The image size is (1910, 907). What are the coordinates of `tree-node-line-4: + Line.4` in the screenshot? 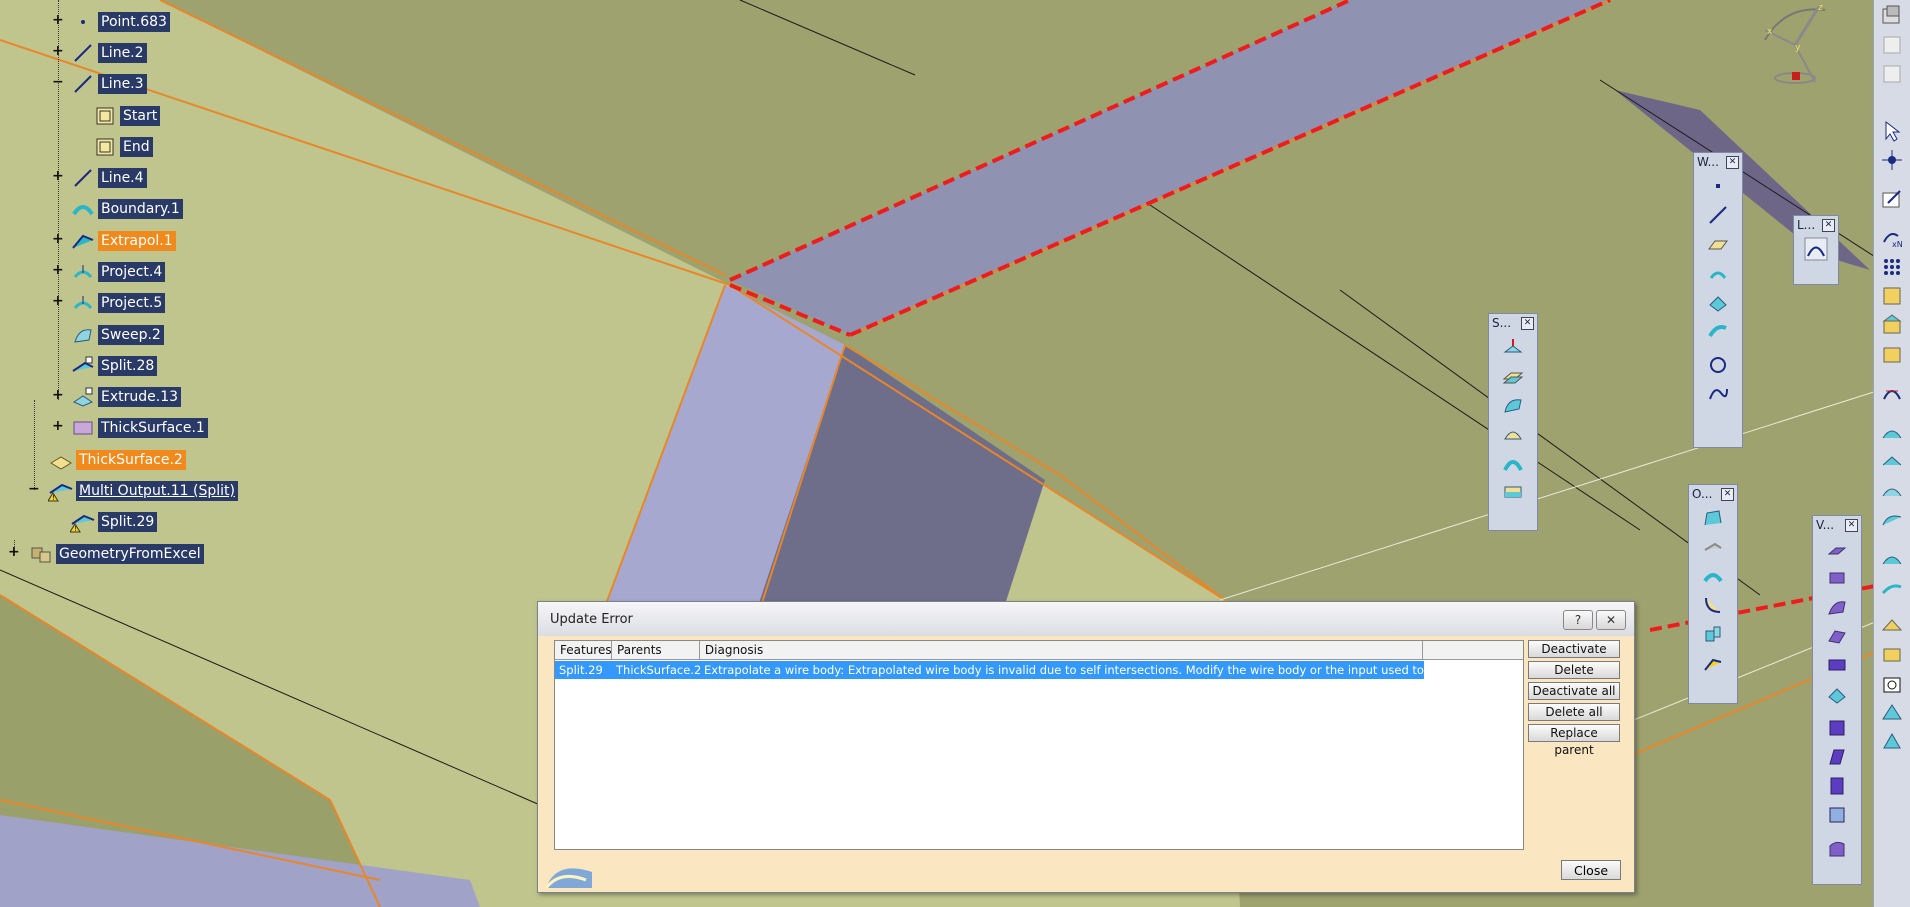 It's located at (99, 178).